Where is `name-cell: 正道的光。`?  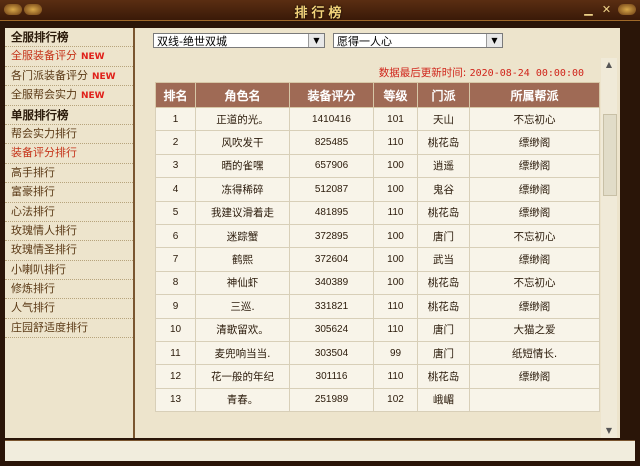 name-cell: 正道的光。 is located at coordinates (242, 119).